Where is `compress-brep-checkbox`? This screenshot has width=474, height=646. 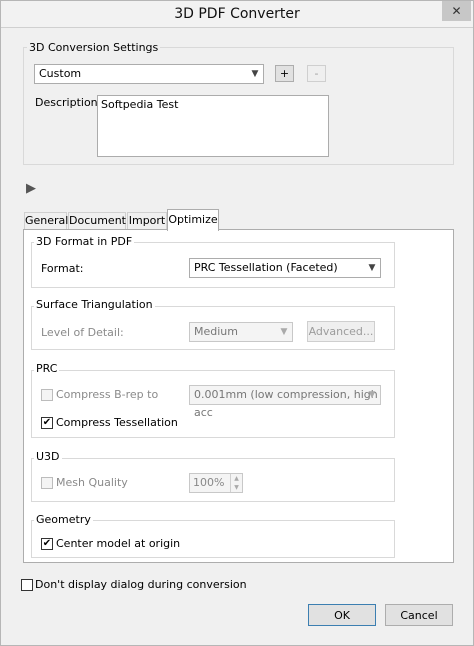 compress-brep-checkbox is located at coordinates (47, 395).